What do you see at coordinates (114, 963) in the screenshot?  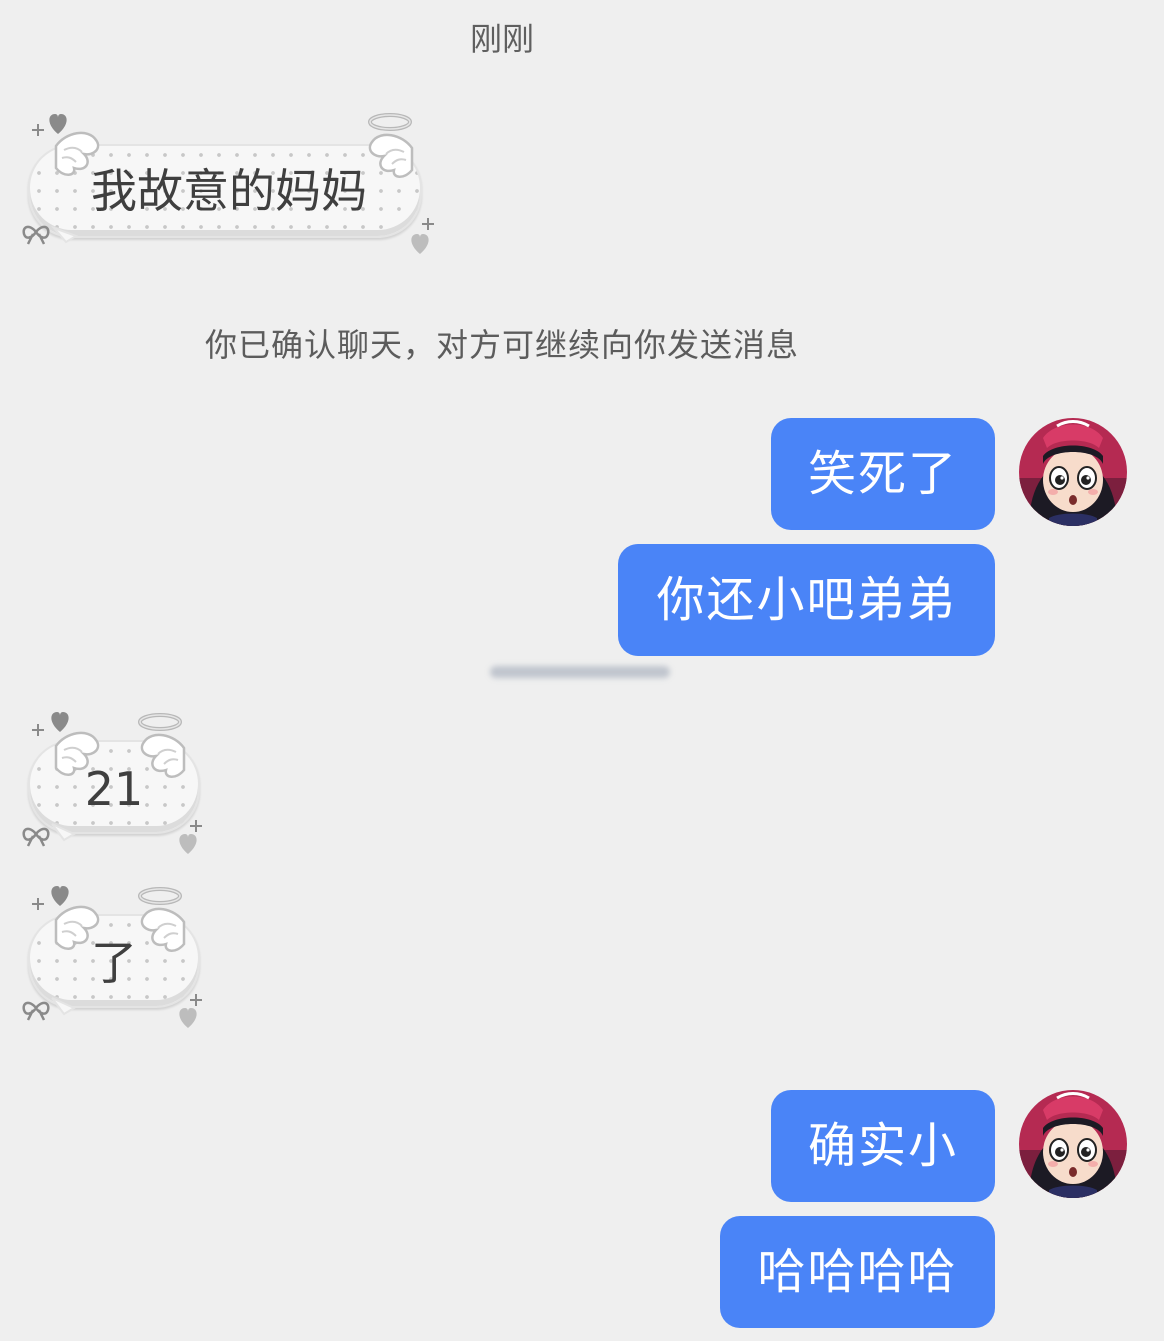 I see `message-text: 了` at bounding box center [114, 963].